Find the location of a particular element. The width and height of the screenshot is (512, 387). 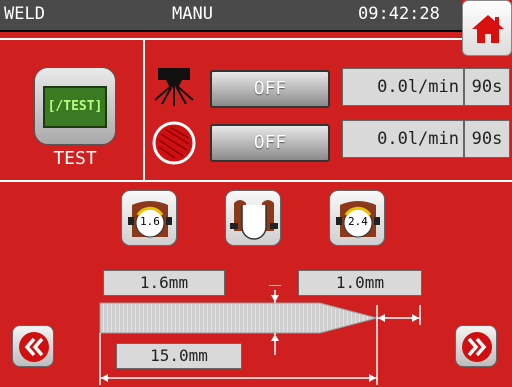

divider-vertical is located at coordinates (144, 109).